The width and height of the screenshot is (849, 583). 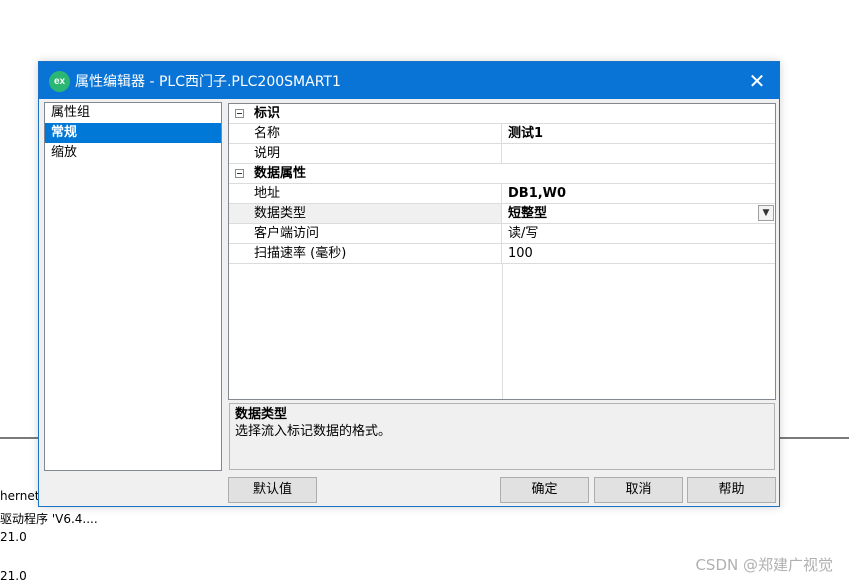 What do you see at coordinates (638, 153) in the screenshot?
I see `property-value` at bounding box center [638, 153].